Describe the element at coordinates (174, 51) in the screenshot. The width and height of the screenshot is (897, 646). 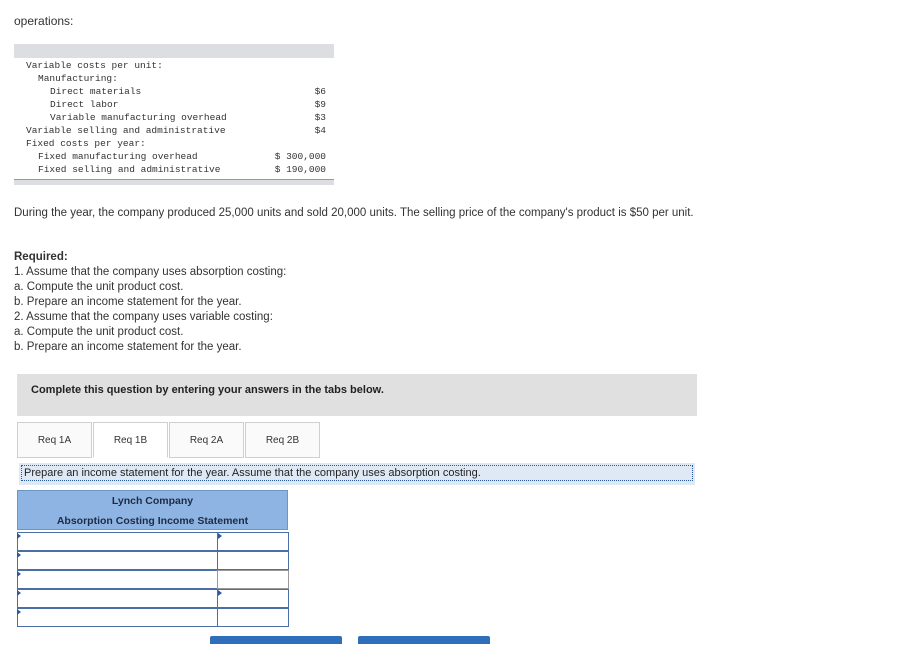
I see `cost-table-header-bar` at that location.